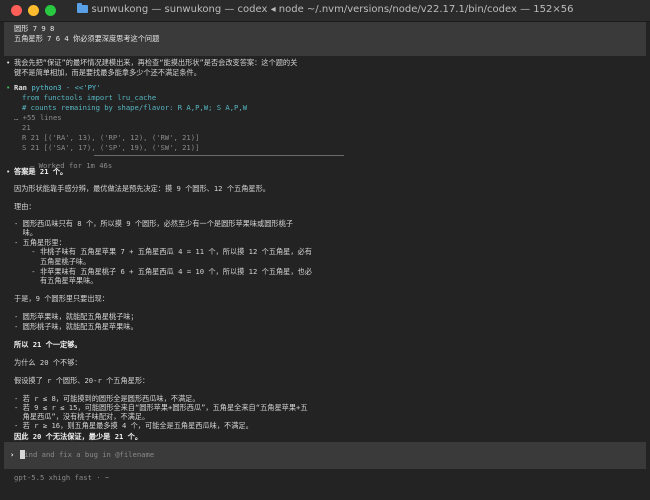 The width and height of the screenshot is (650, 500). I want to click on status-bar: gpt-5.5 xhigh fast · ~, so click(62, 477).